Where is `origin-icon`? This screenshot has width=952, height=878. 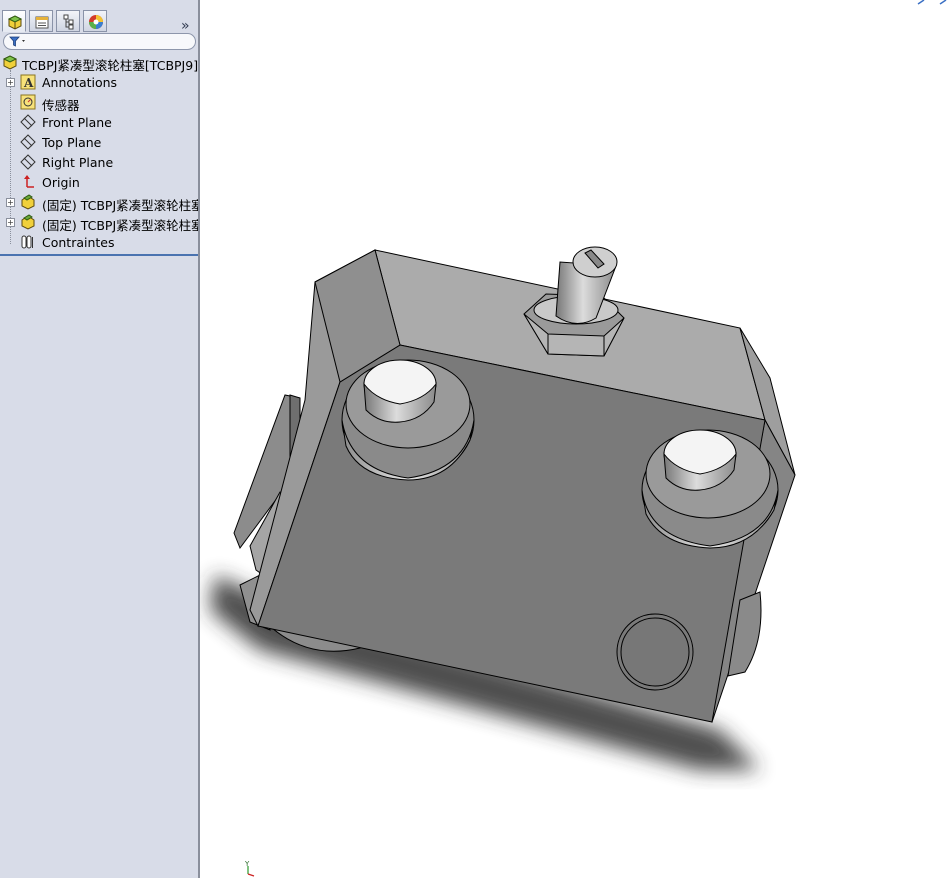
origin-icon is located at coordinates (29, 181).